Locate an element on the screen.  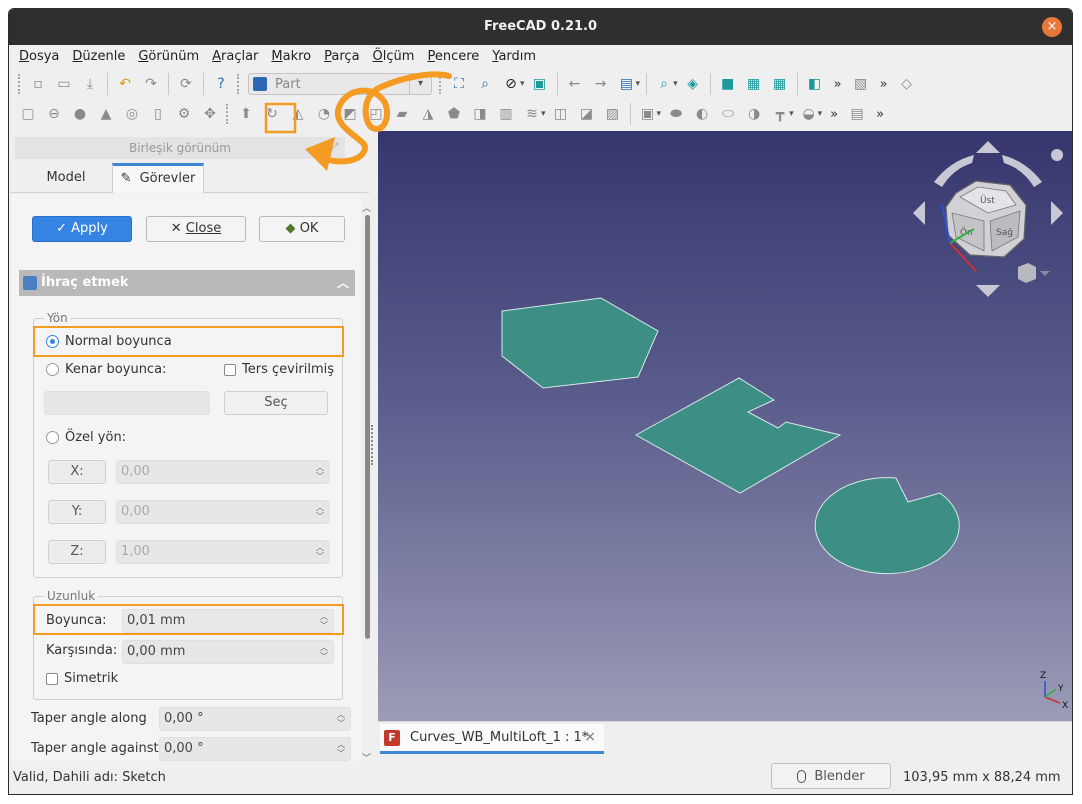
thickness-icon: ◫ is located at coordinates (561, 114).